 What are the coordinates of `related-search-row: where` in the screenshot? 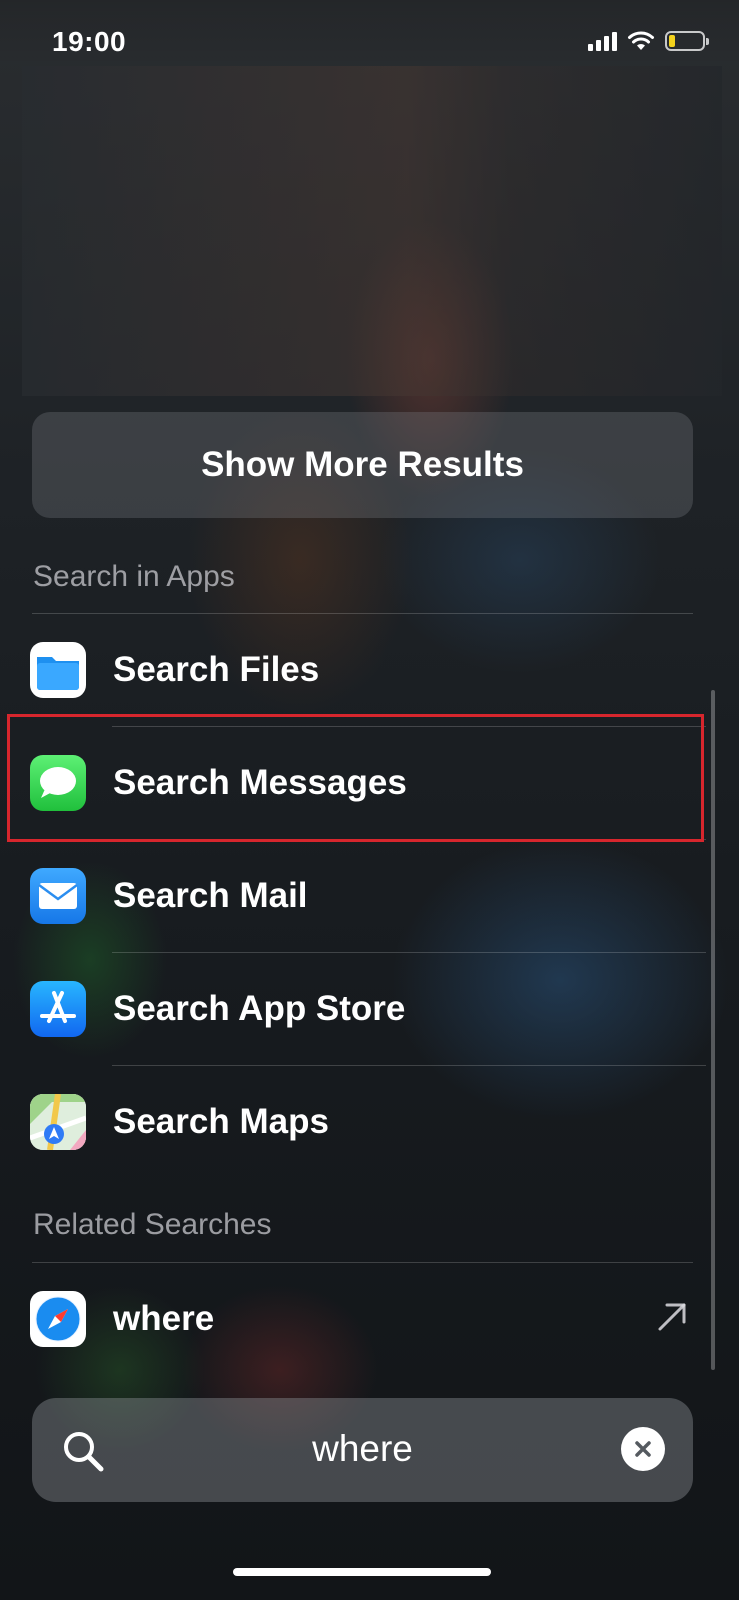 It's located at (360, 1319).